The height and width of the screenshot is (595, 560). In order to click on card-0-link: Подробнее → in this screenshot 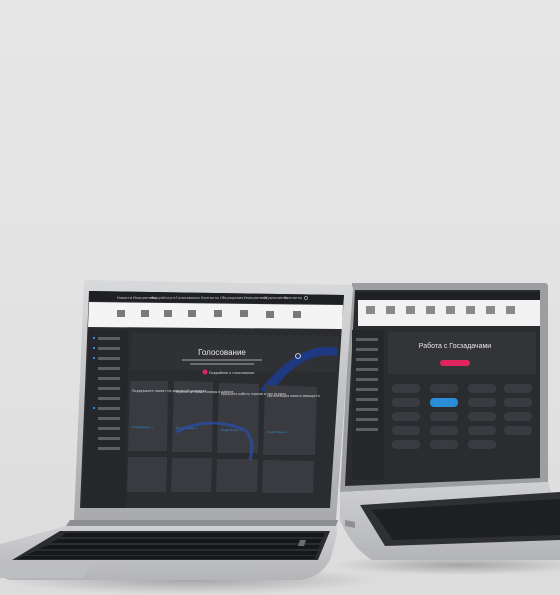, I will do `click(142, 427)`.